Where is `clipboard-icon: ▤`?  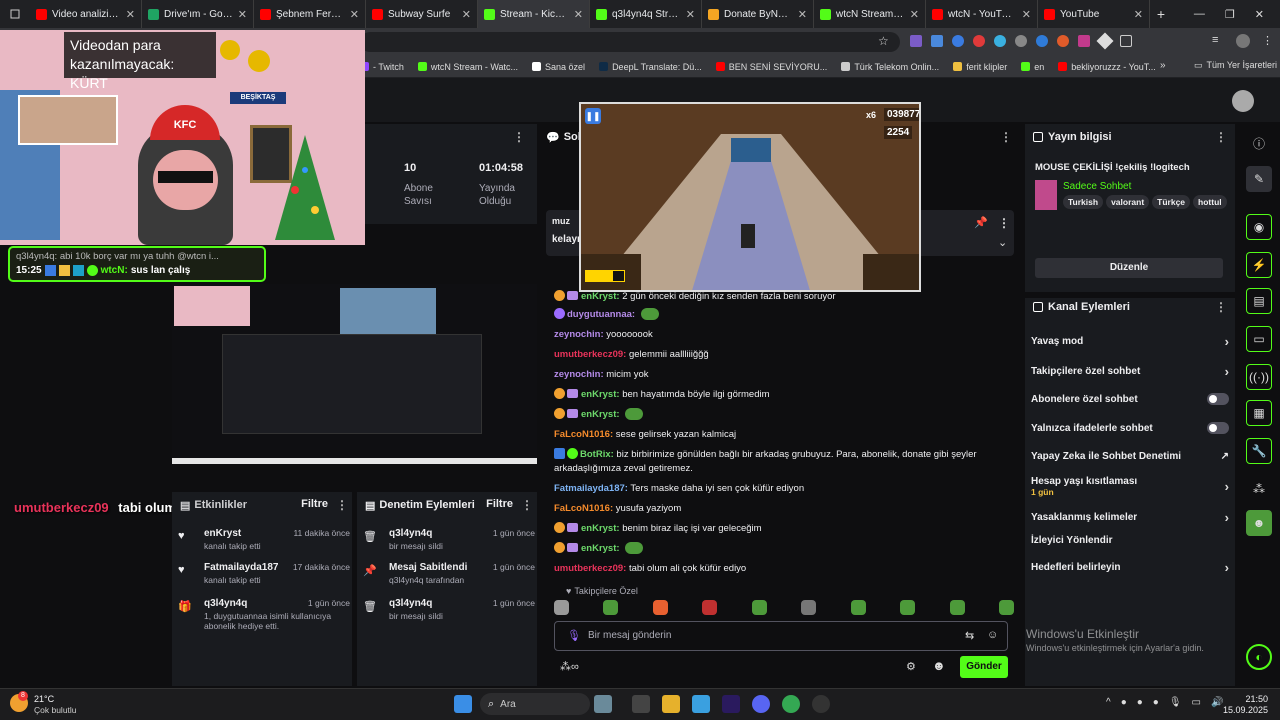 clipboard-icon: ▤ is located at coordinates (1259, 301).